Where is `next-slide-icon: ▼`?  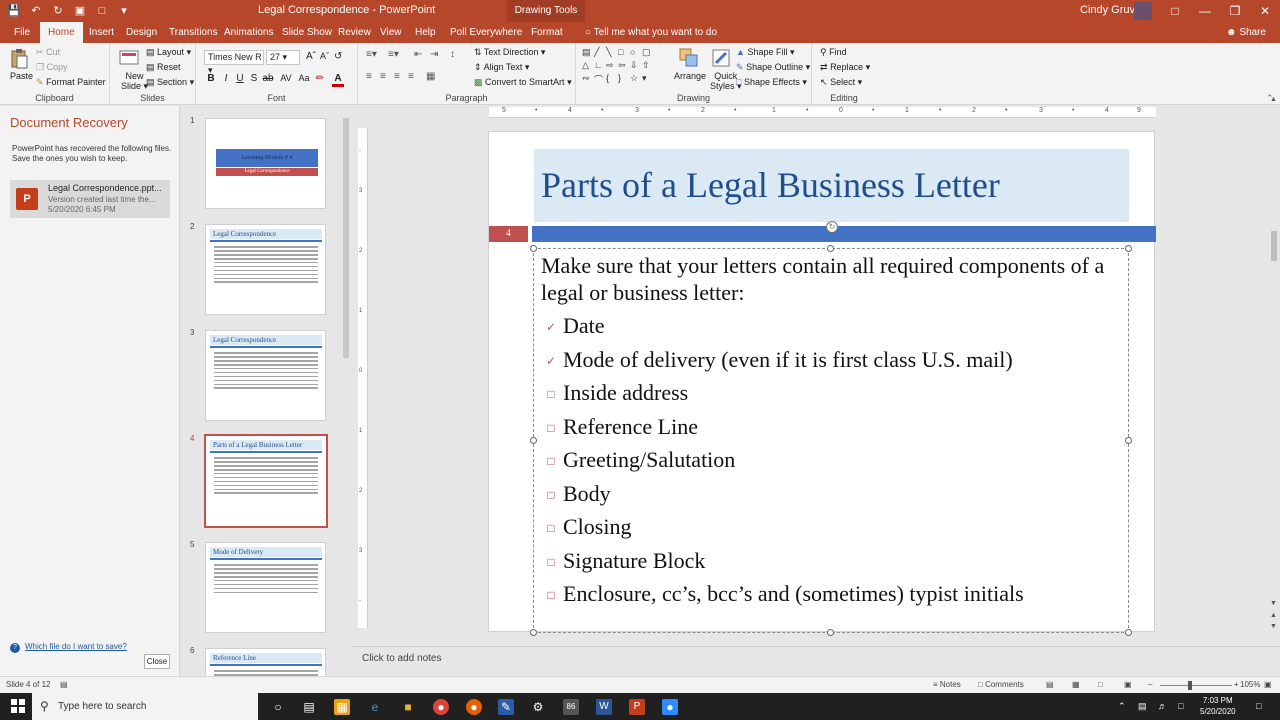 next-slide-icon: ▼ is located at coordinates (1273, 626).